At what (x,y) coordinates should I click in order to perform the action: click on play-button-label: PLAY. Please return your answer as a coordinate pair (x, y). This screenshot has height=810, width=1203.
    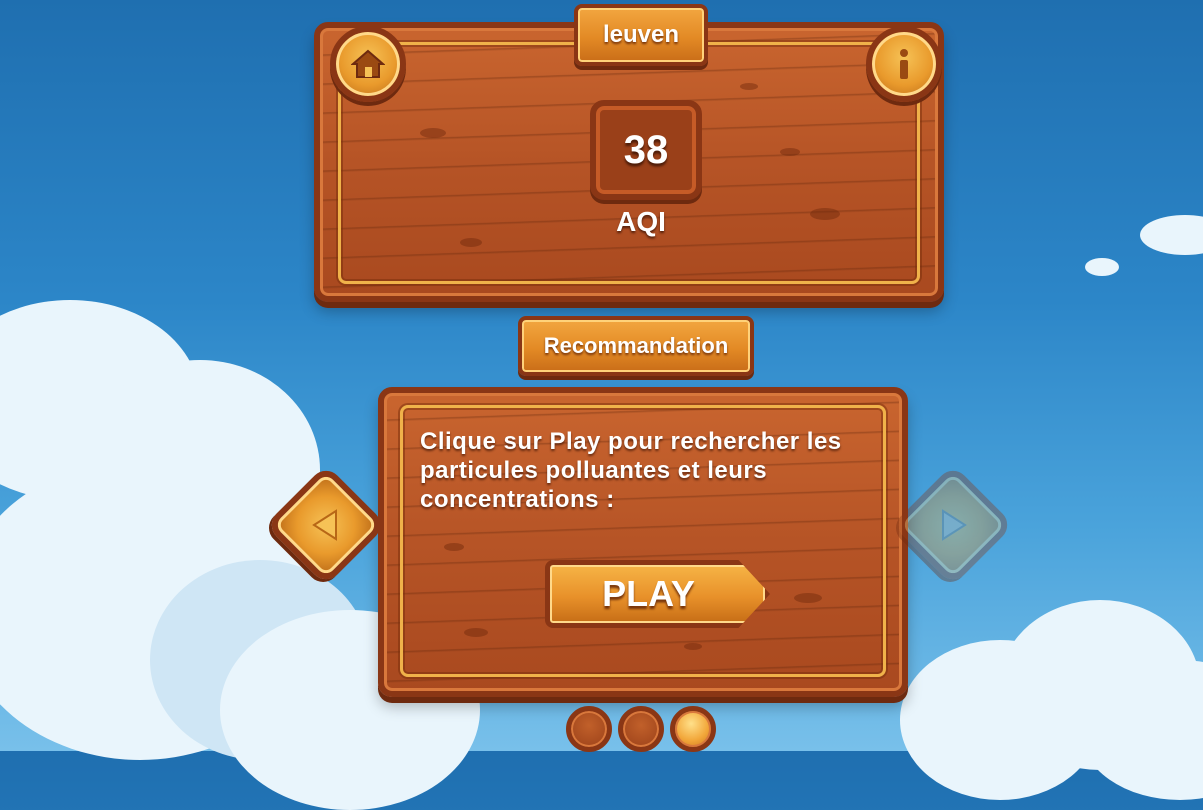
    Looking at the image, I should click on (648, 593).